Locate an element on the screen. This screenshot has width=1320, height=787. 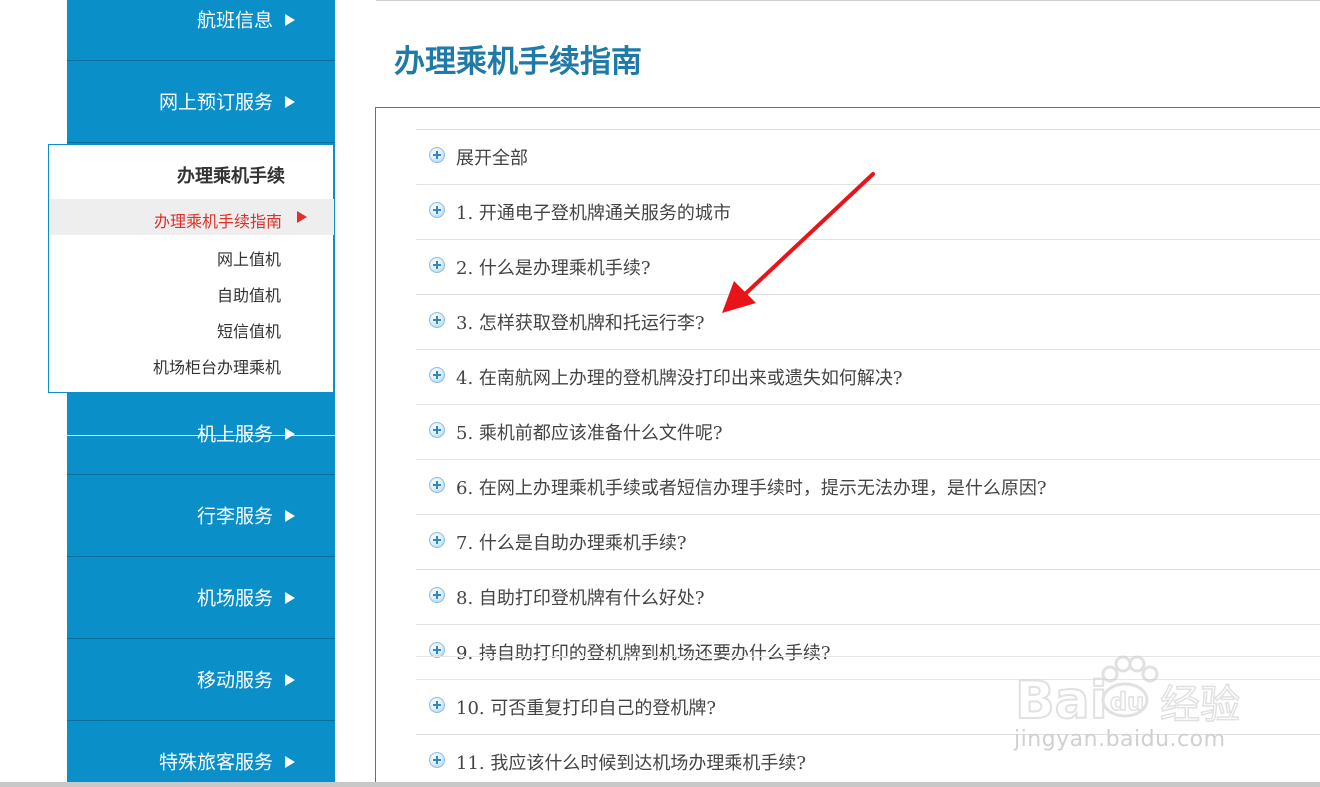
page-title: 办理乘机手续指南 is located at coordinates (518, 62).